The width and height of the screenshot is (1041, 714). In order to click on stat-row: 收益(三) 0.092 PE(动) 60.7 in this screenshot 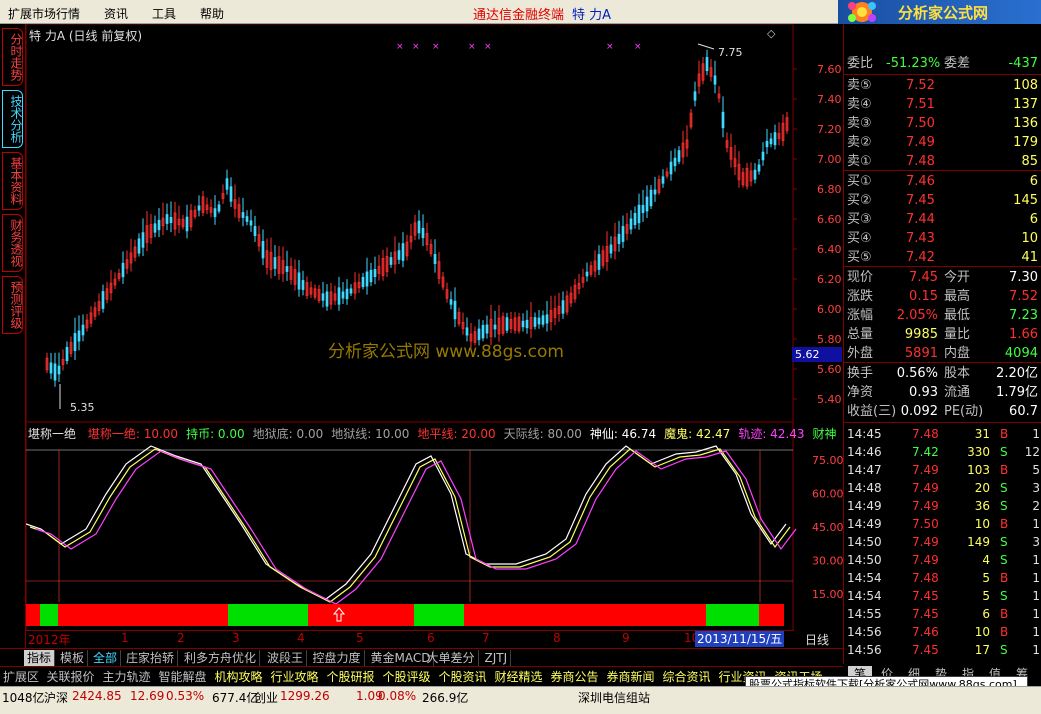, I will do `click(942, 411)`.